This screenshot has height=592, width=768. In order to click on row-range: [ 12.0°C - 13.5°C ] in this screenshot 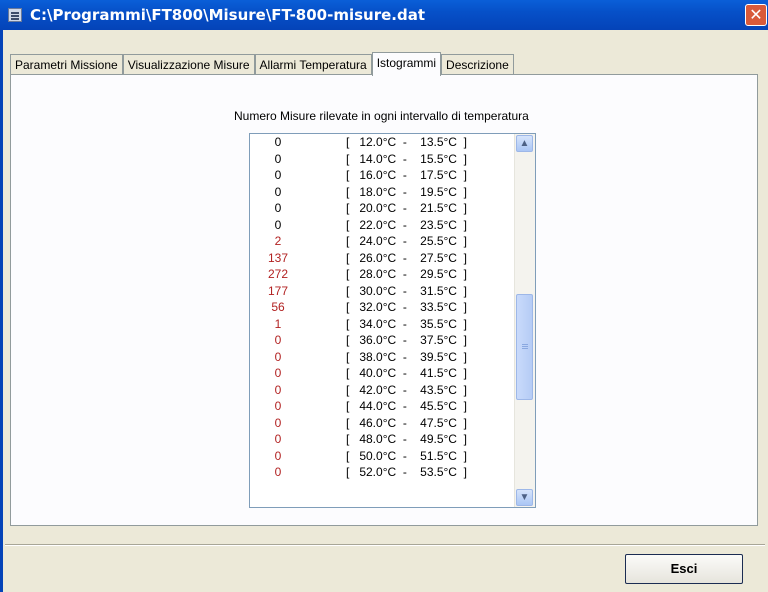, I will do `click(406, 142)`.